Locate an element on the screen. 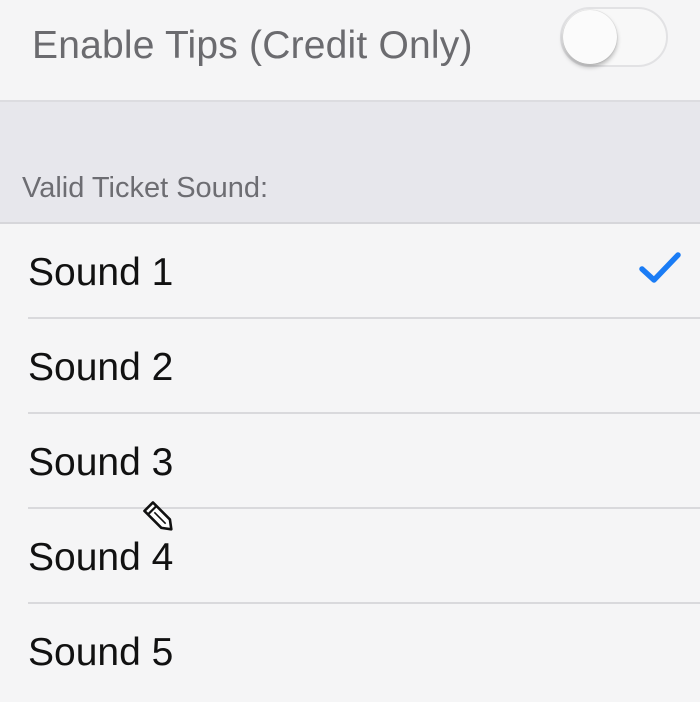  sound-item-label: Sound 2 is located at coordinates (101, 367).